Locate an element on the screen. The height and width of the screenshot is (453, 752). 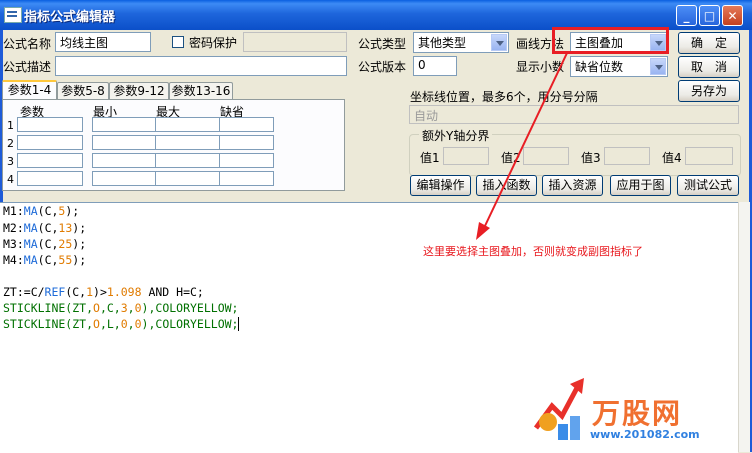
annotation-arrow-icon is located at coordinates (522, 146).